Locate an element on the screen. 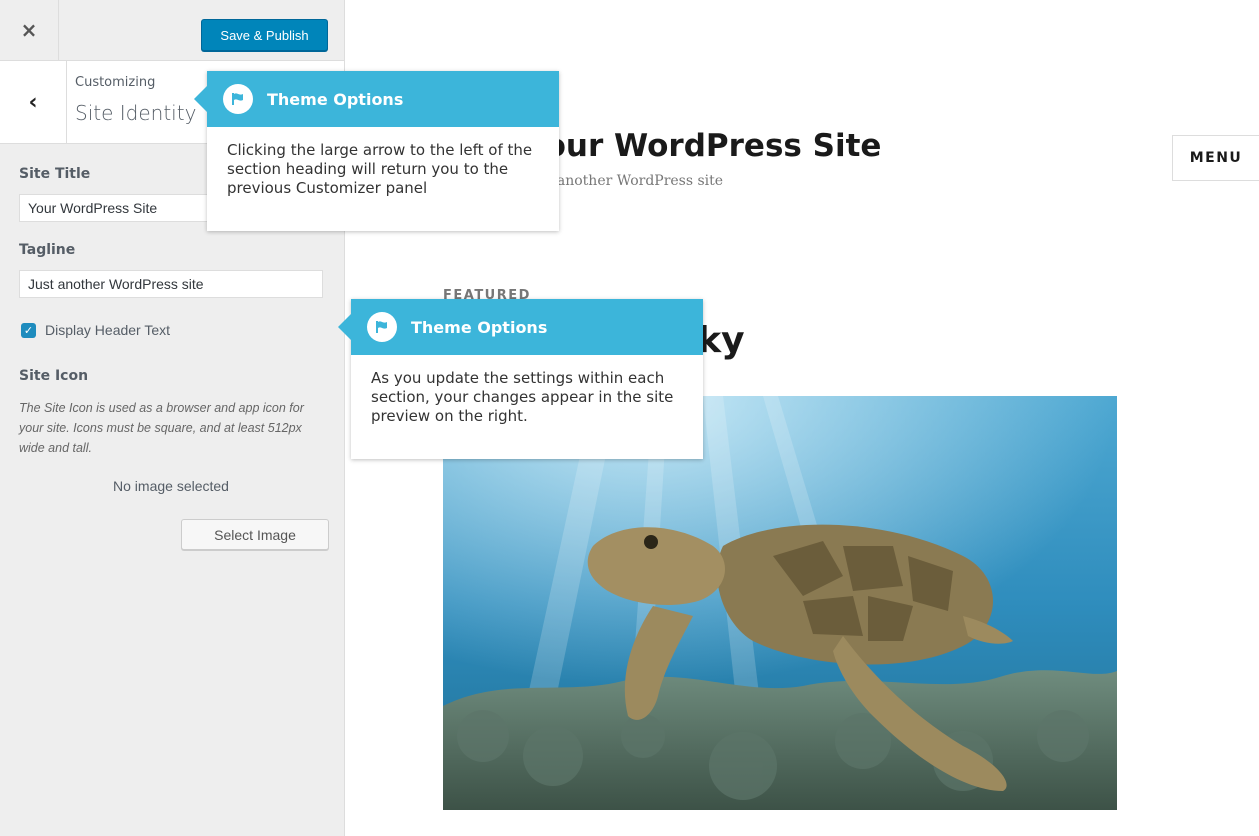 The width and height of the screenshot is (1259, 836). customizer-header: × Save & Publish is located at coordinates (172, 30).